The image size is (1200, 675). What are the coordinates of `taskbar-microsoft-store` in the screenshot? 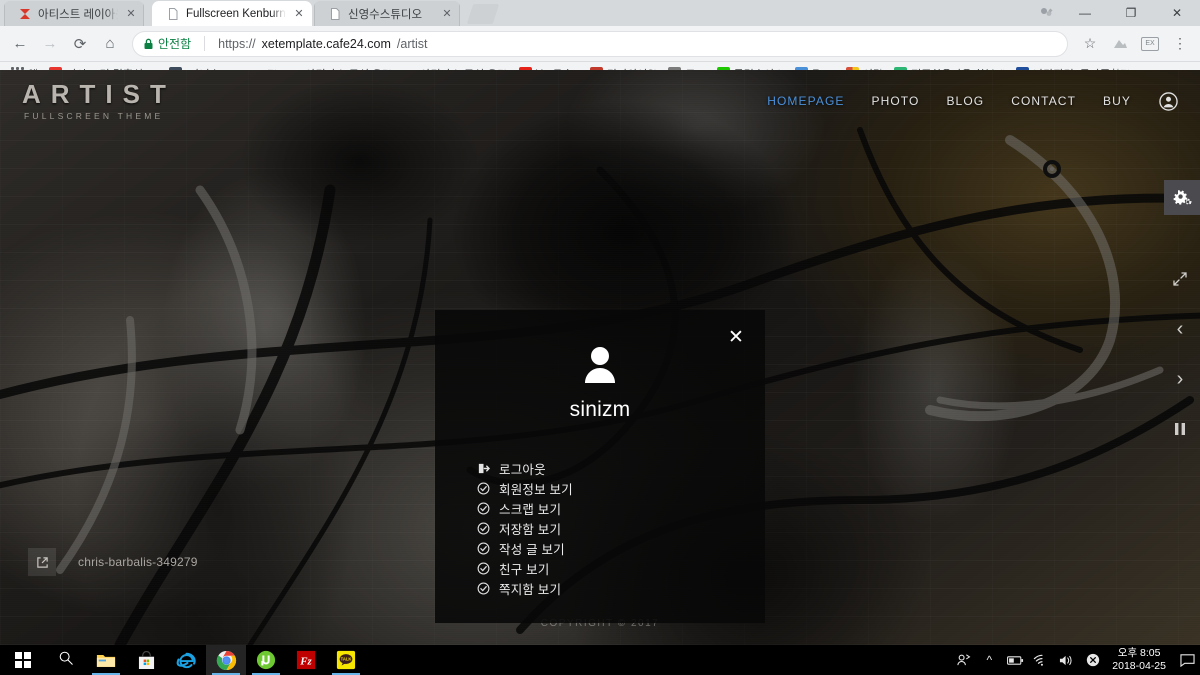 It's located at (146, 660).